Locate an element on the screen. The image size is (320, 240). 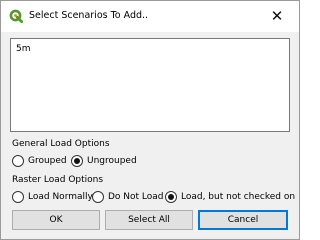
radio-load-normally: Load Normally is located at coordinates (52, 197).